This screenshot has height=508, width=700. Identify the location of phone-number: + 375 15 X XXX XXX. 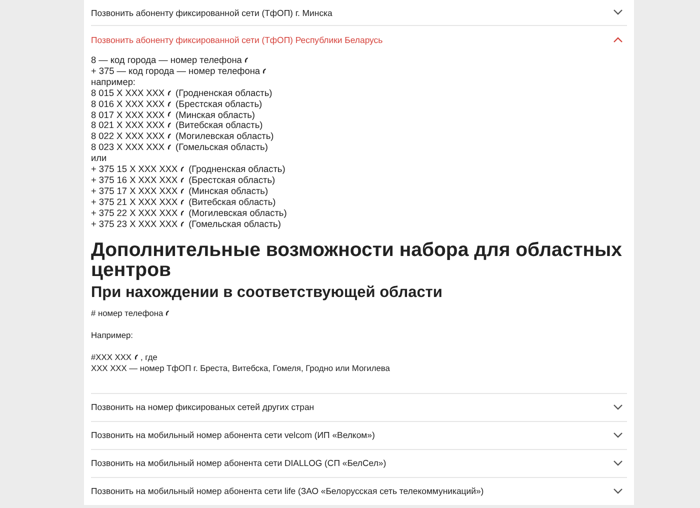
(134, 169).